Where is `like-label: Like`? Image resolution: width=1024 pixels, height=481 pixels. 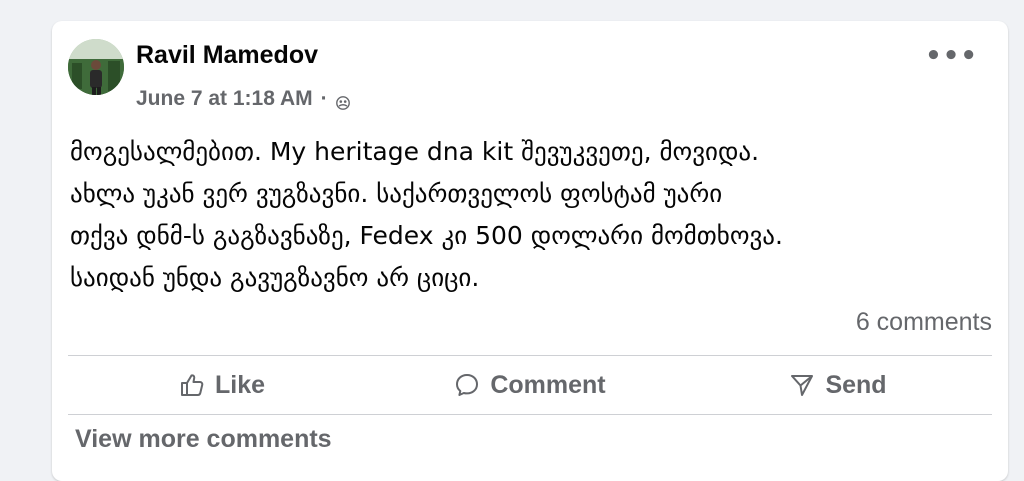 like-label: Like is located at coordinates (240, 384).